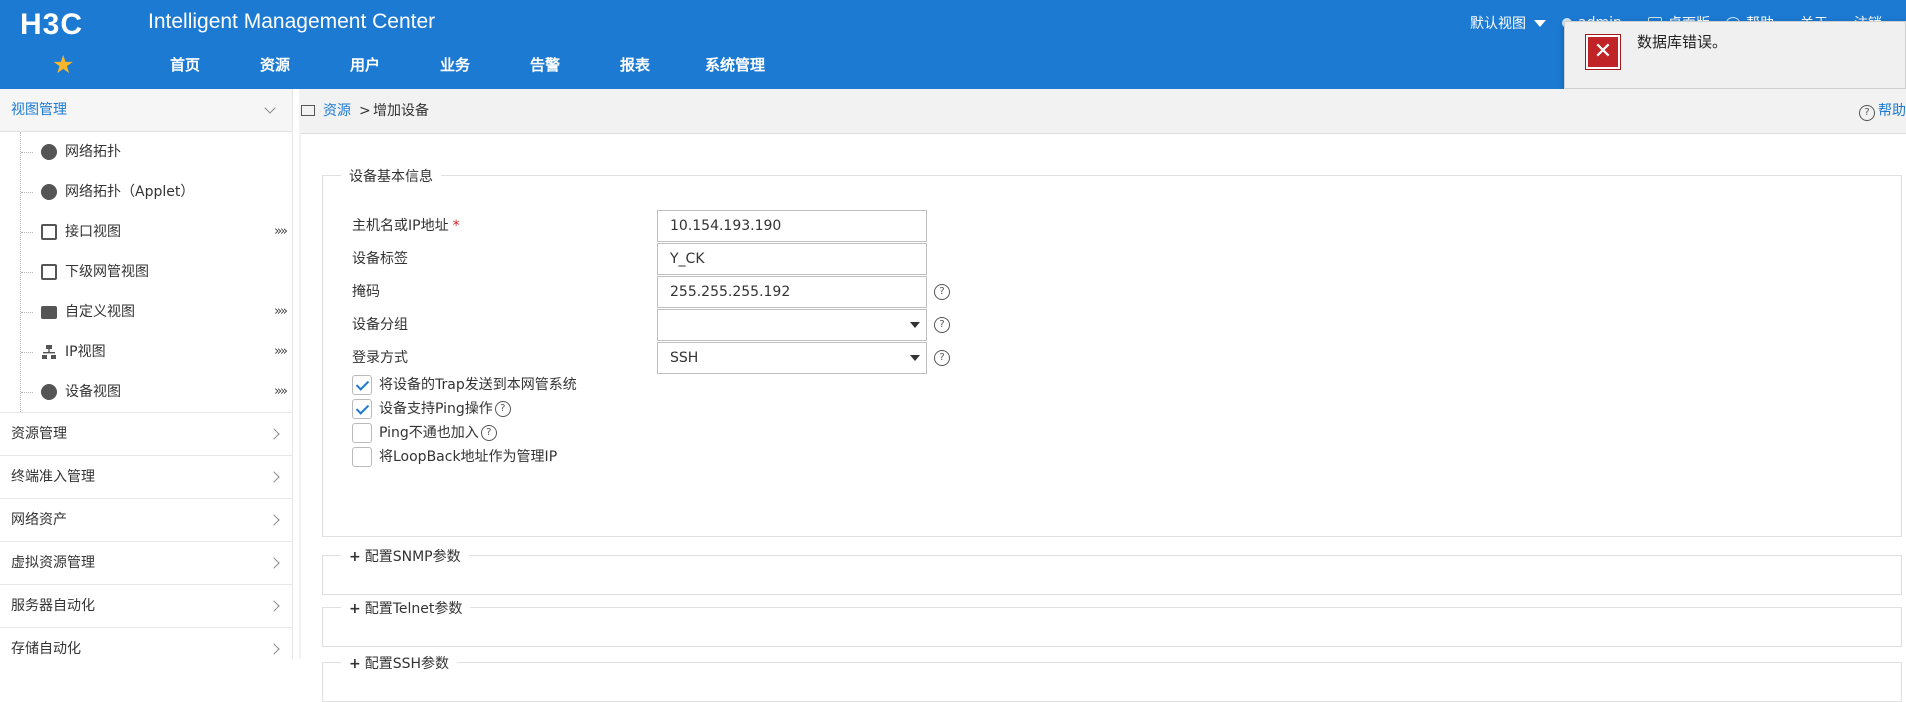 Image resolution: width=1906 pixels, height=702 pixels. Describe the element at coordinates (146, 519) in the screenshot. I see `sidebar-group-network-assets: 网络资产` at that location.